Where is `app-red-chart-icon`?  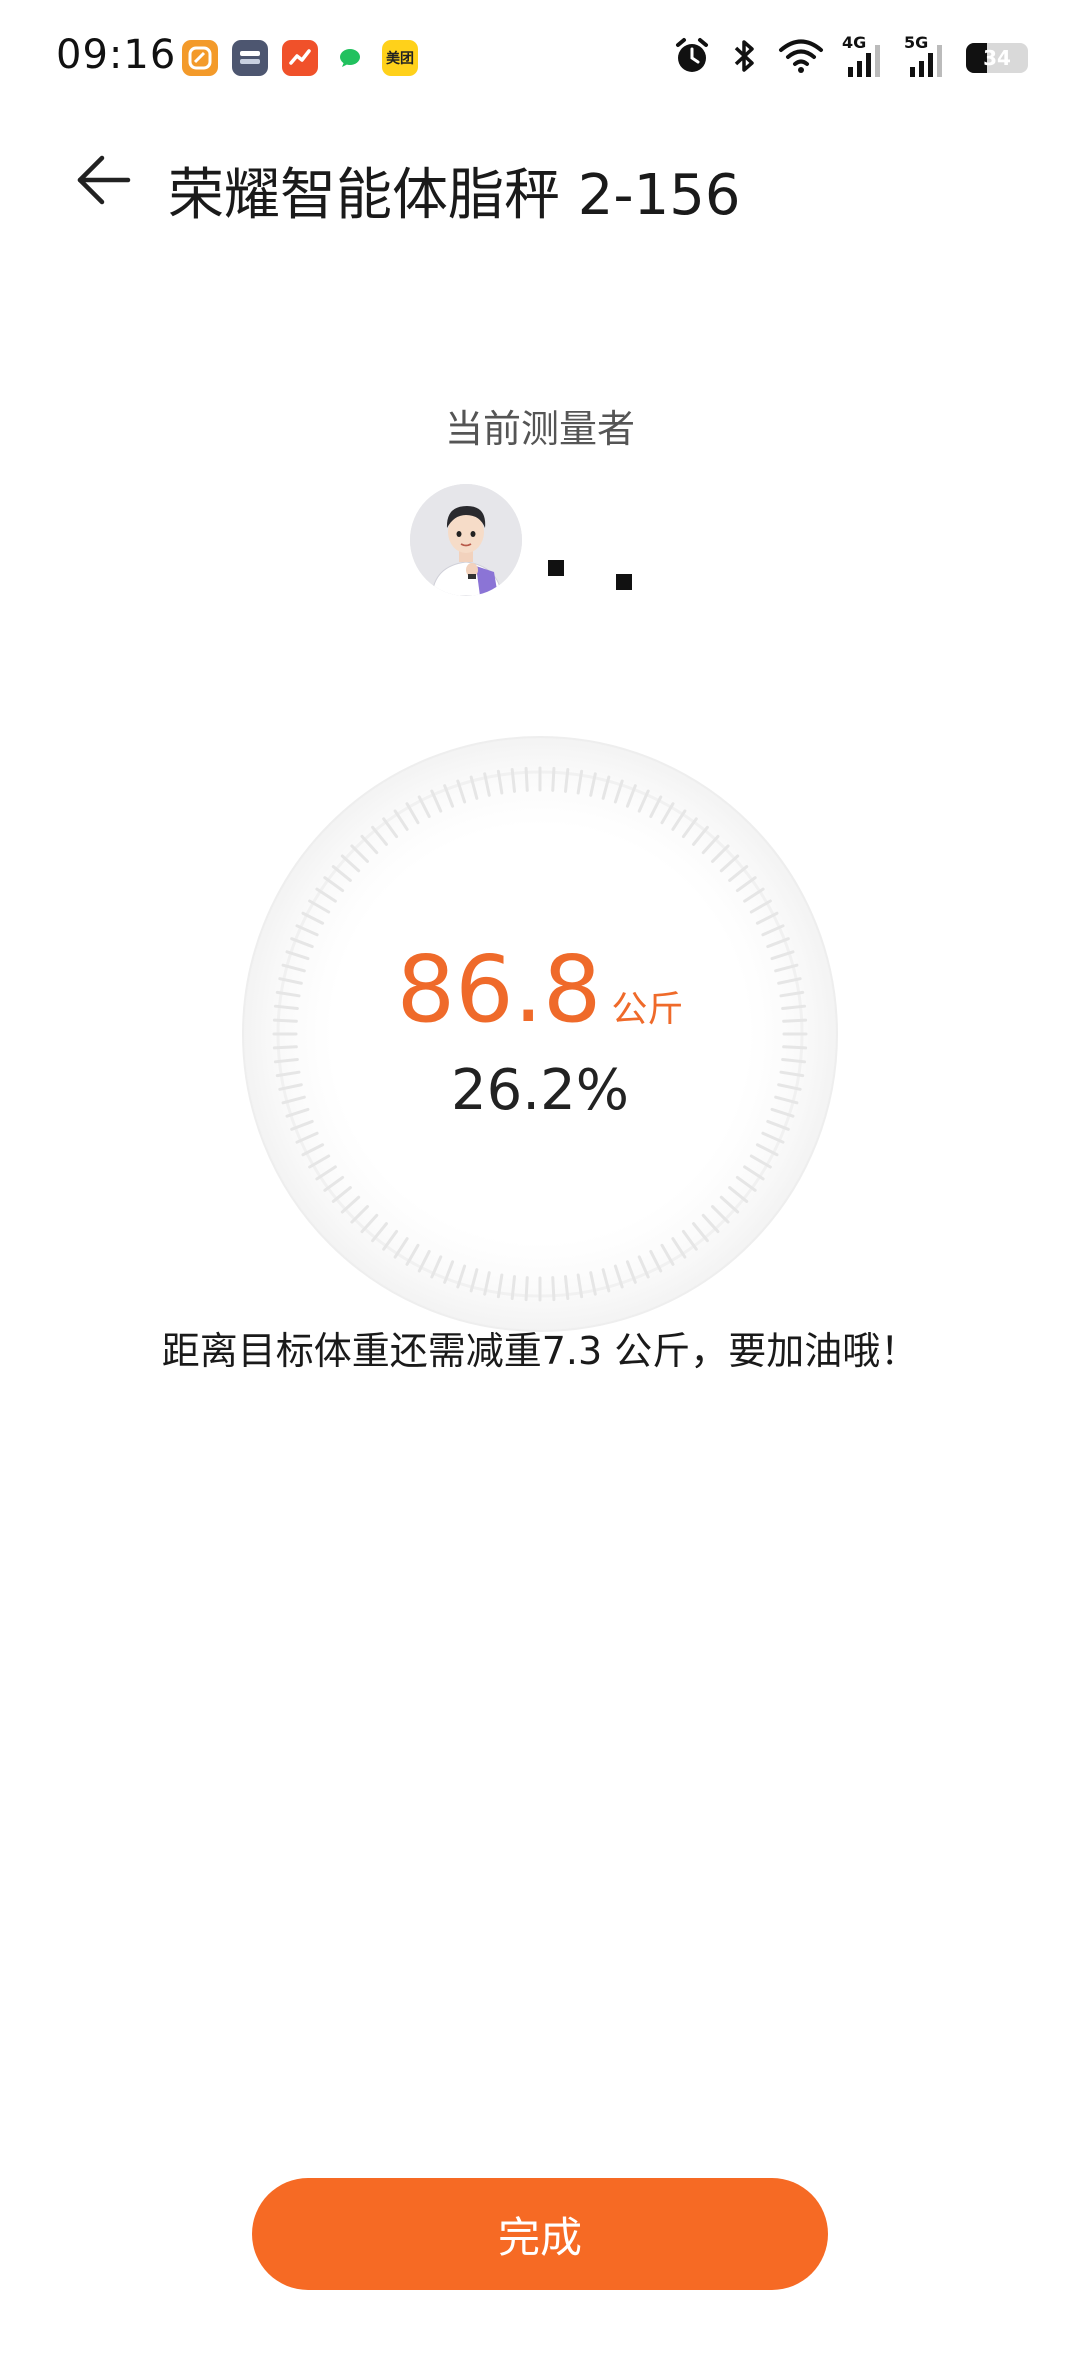
app-red-chart-icon is located at coordinates (300, 58).